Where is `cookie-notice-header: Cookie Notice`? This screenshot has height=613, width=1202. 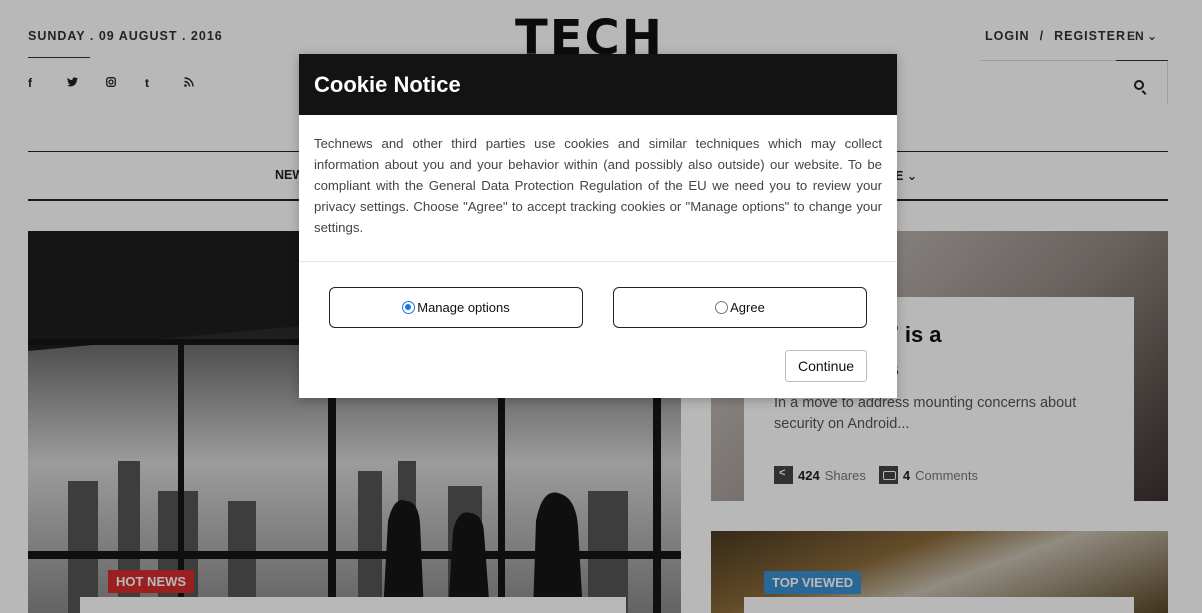
cookie-notice-header: Cookie Notice is located at coordinates (598, 84).